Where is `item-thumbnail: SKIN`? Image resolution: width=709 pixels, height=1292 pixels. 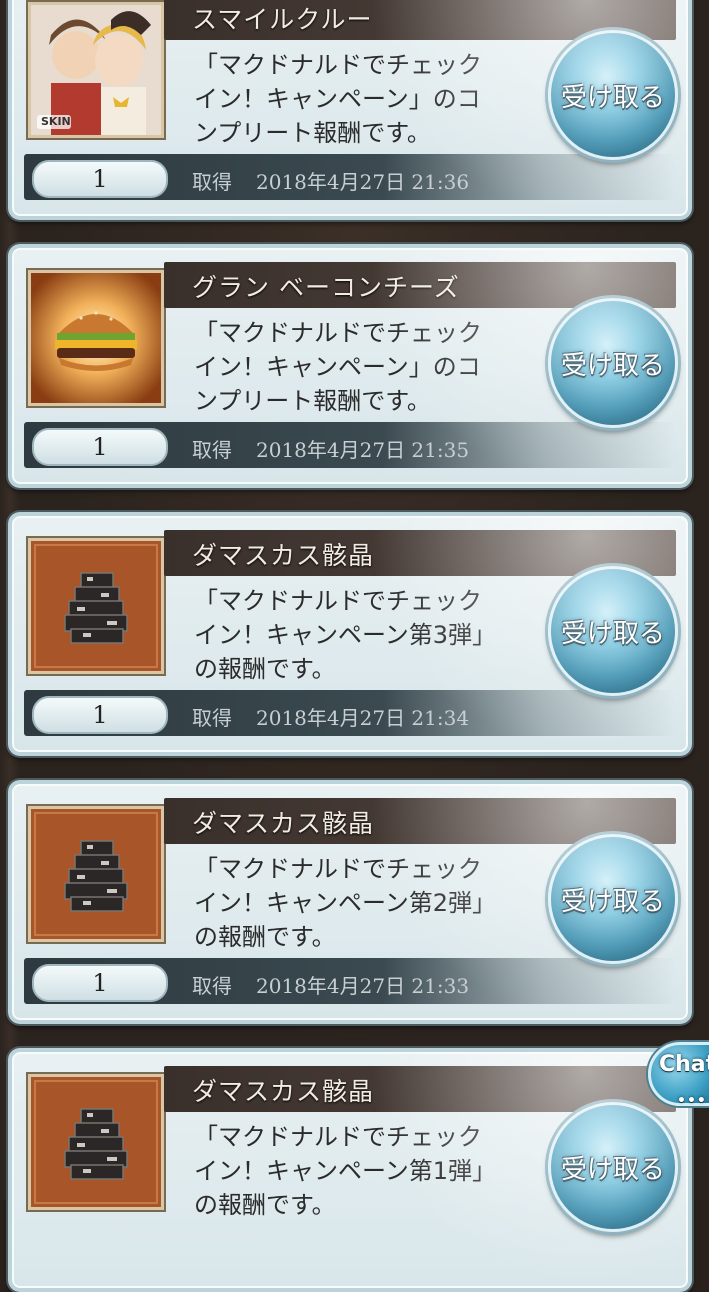 item-thumbnail: SKIN is located at coordinates (96, 70).